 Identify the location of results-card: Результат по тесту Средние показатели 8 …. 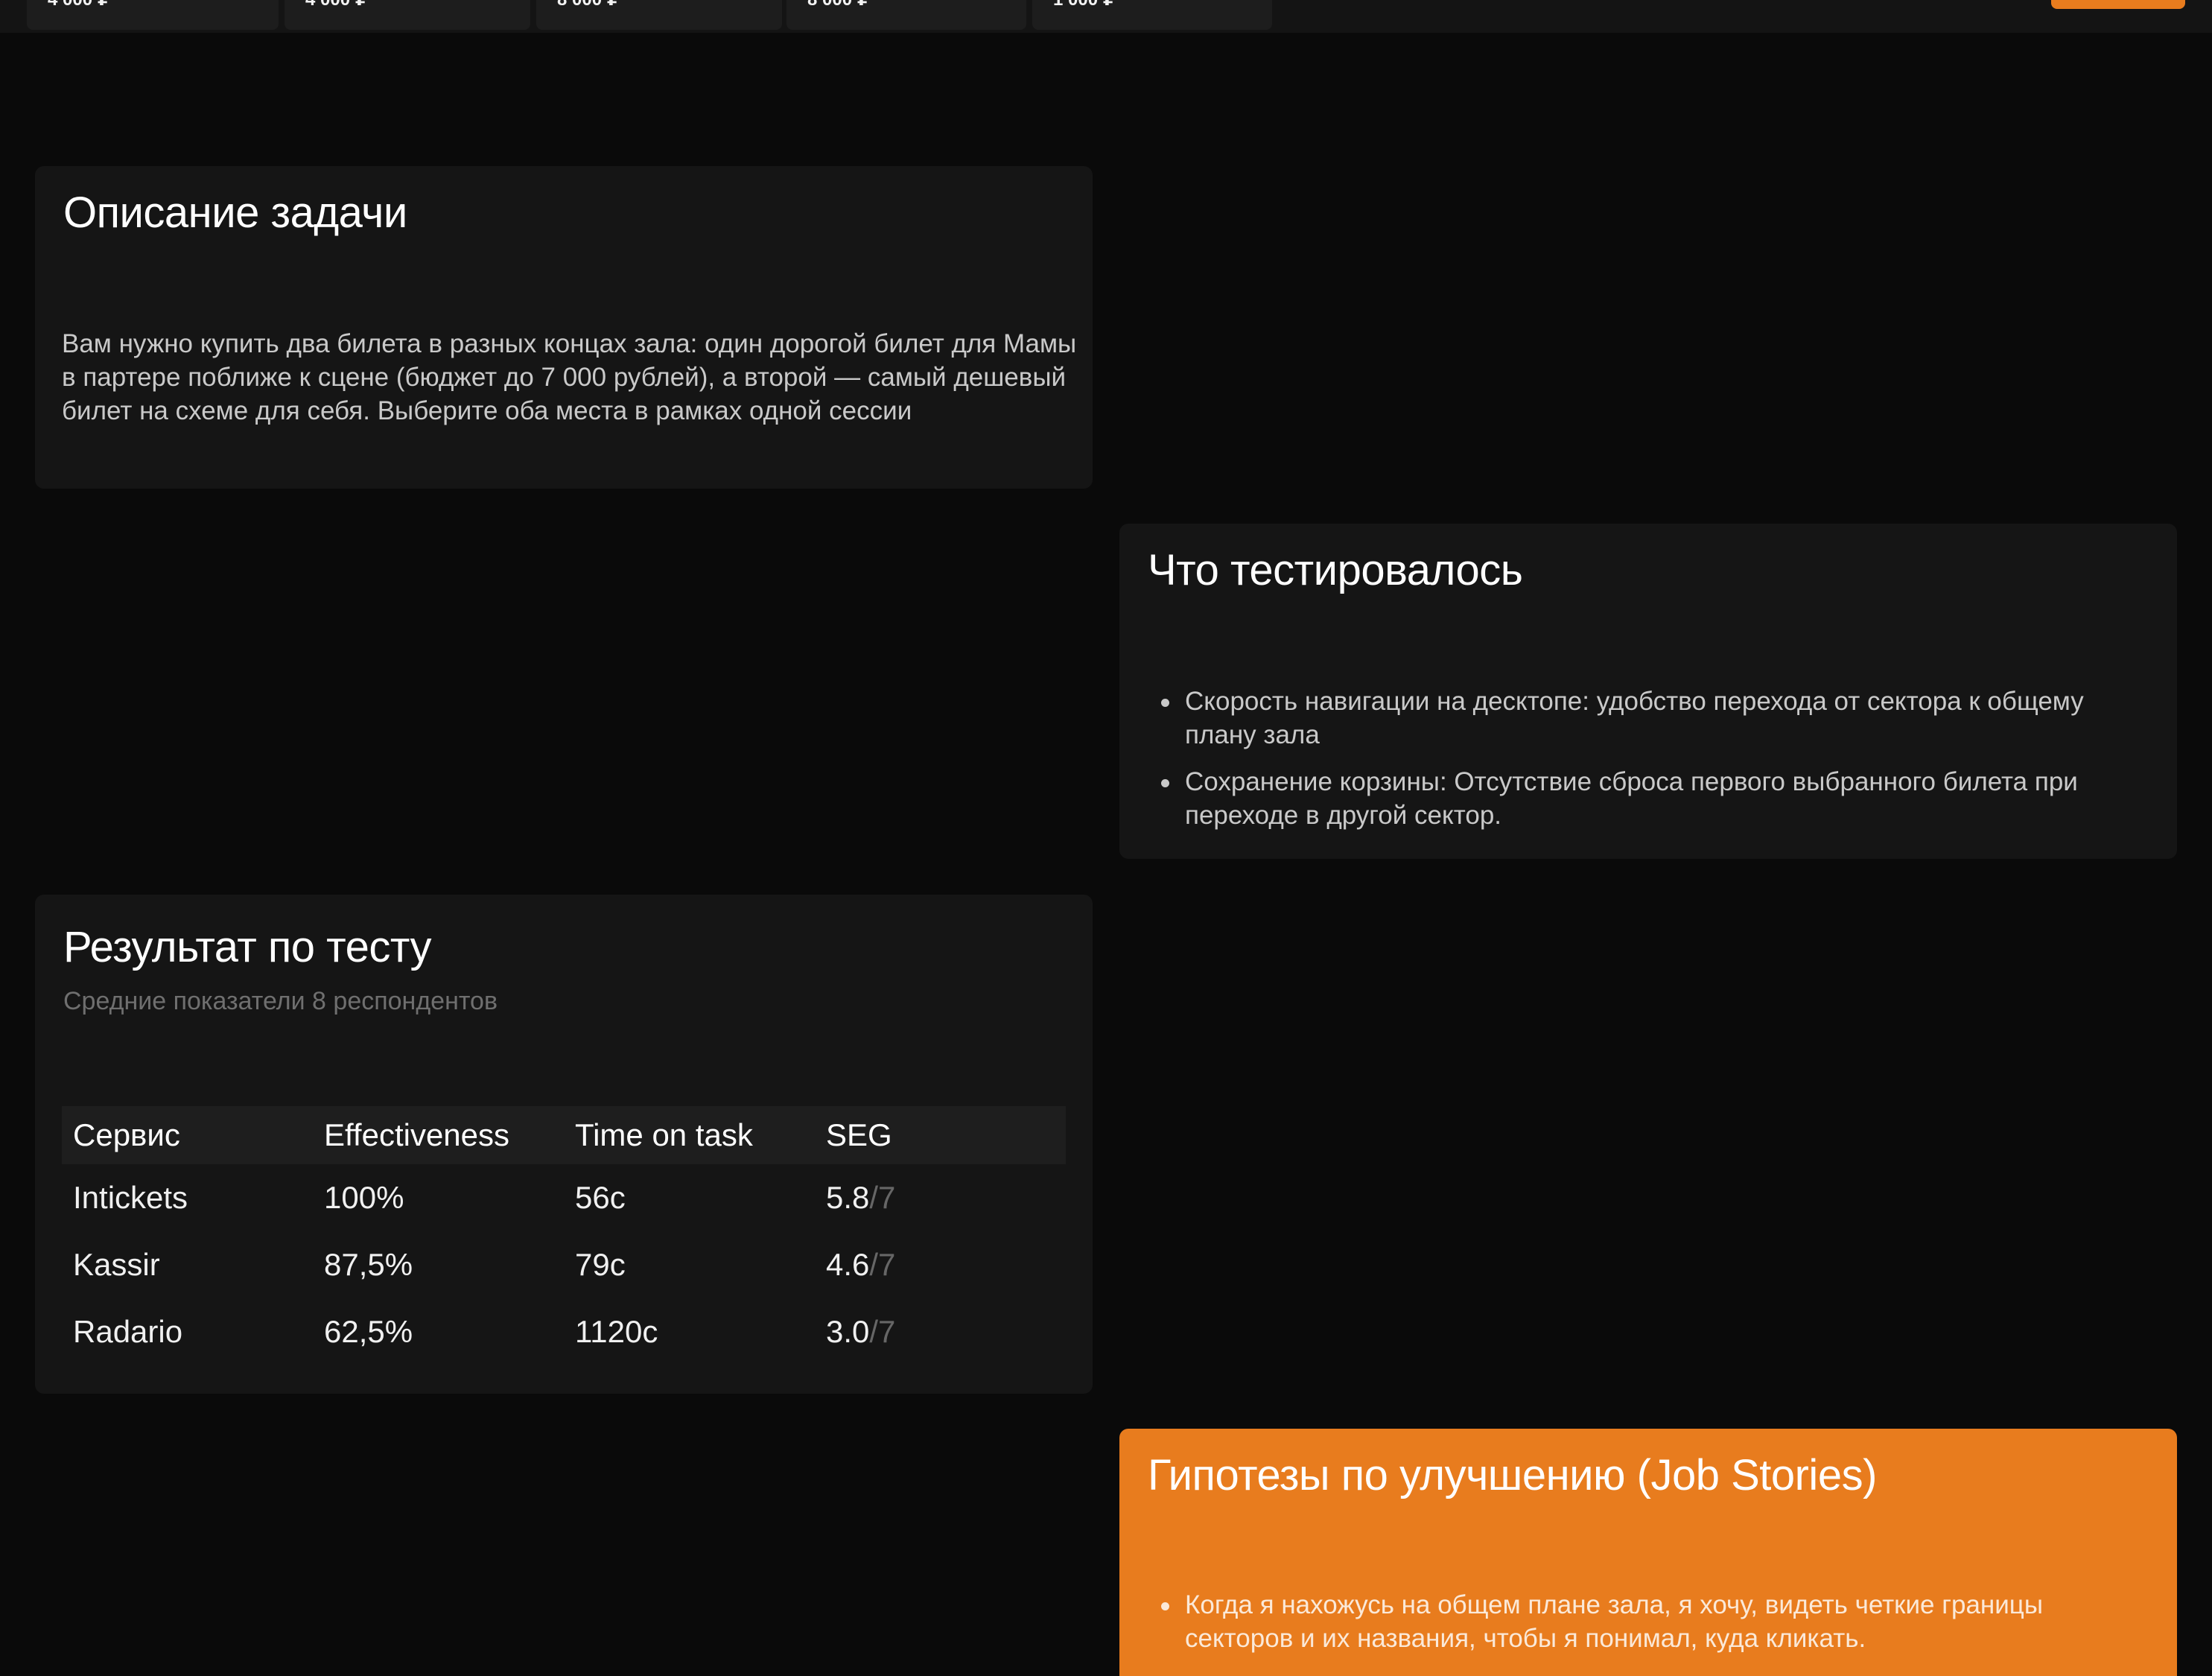
(564, 1144).